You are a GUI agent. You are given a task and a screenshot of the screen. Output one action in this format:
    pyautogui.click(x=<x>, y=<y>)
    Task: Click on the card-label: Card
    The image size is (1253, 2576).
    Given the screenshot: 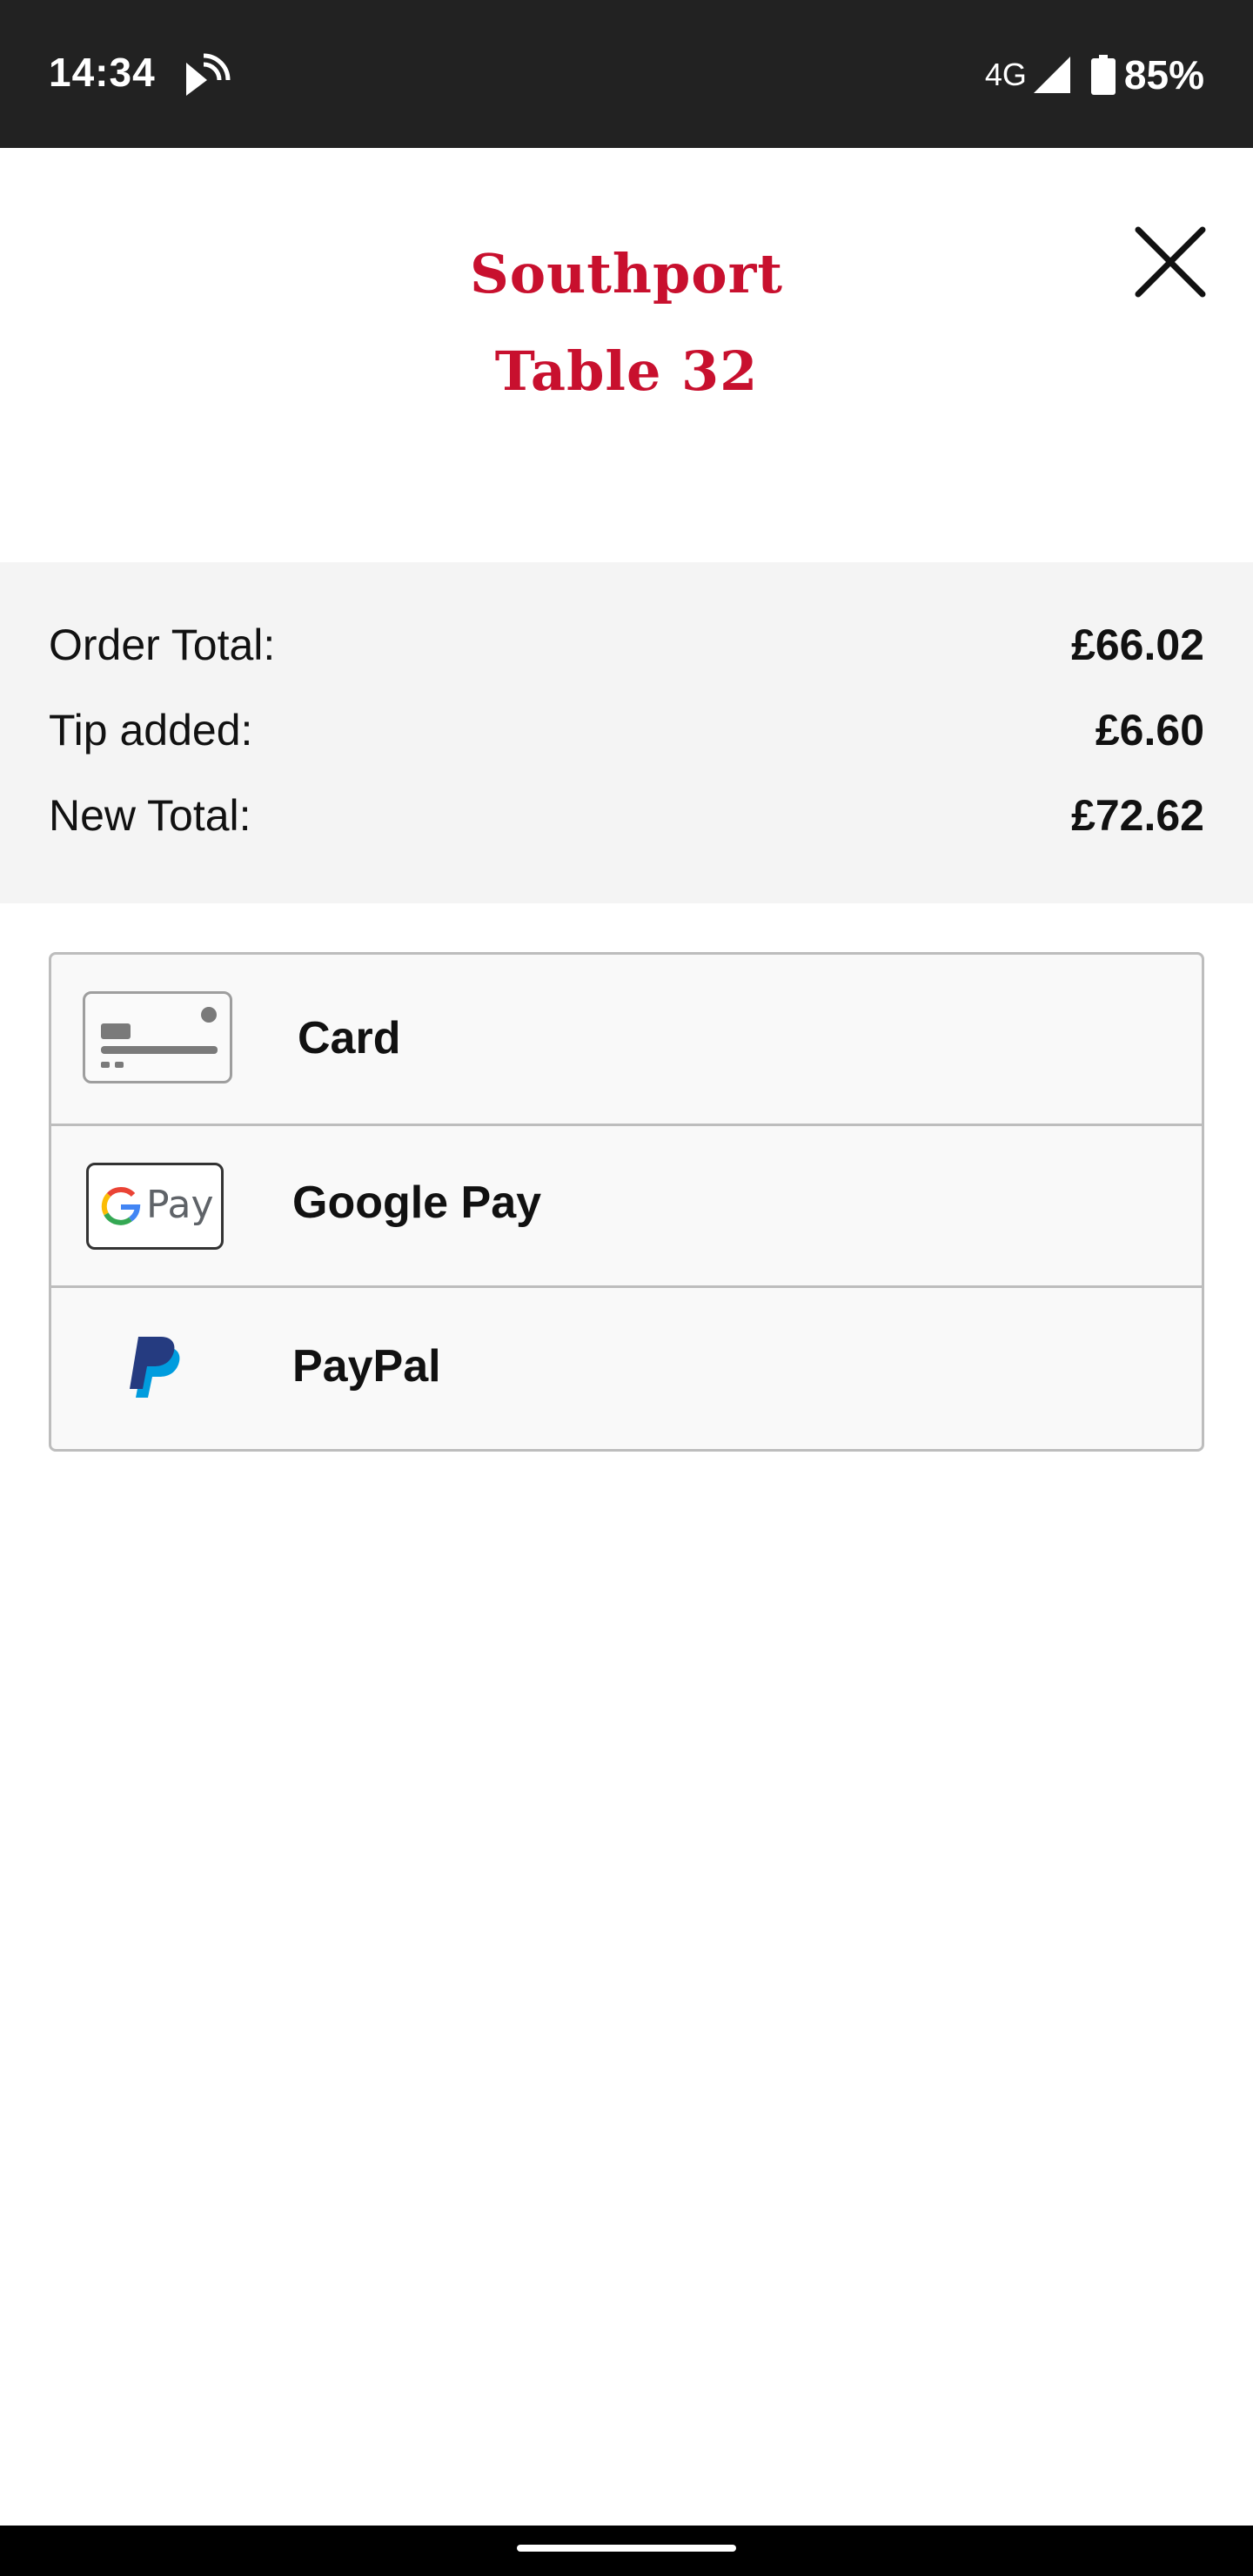 What is the action you would take?
    pyautogui.click(x=349, y=1038)
    